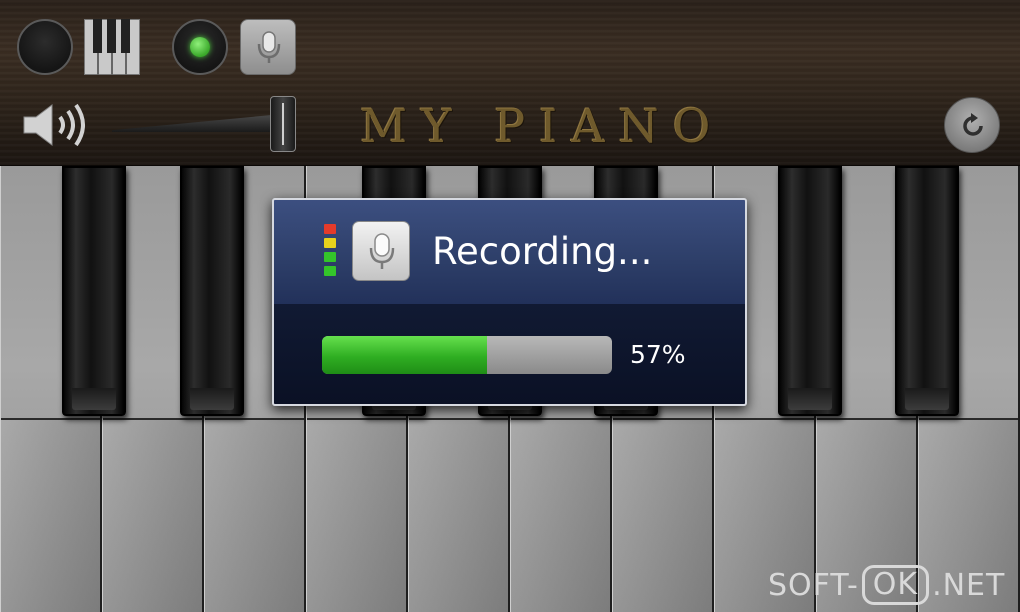  I want to click on stop-button, so click(45, 47).